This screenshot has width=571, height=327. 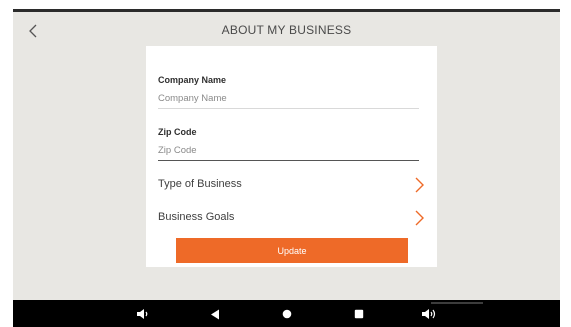 I want to click on business-goals-label: Business Goals, so click(x=196, y=217).